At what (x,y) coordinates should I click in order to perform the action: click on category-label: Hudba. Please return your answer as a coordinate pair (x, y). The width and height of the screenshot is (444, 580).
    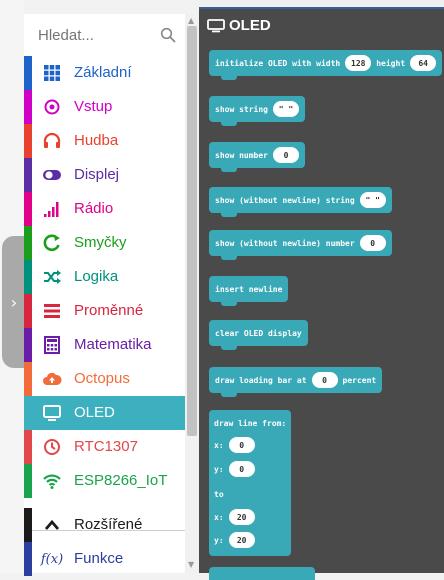
    Looking at the image, I should click on (96, 140).